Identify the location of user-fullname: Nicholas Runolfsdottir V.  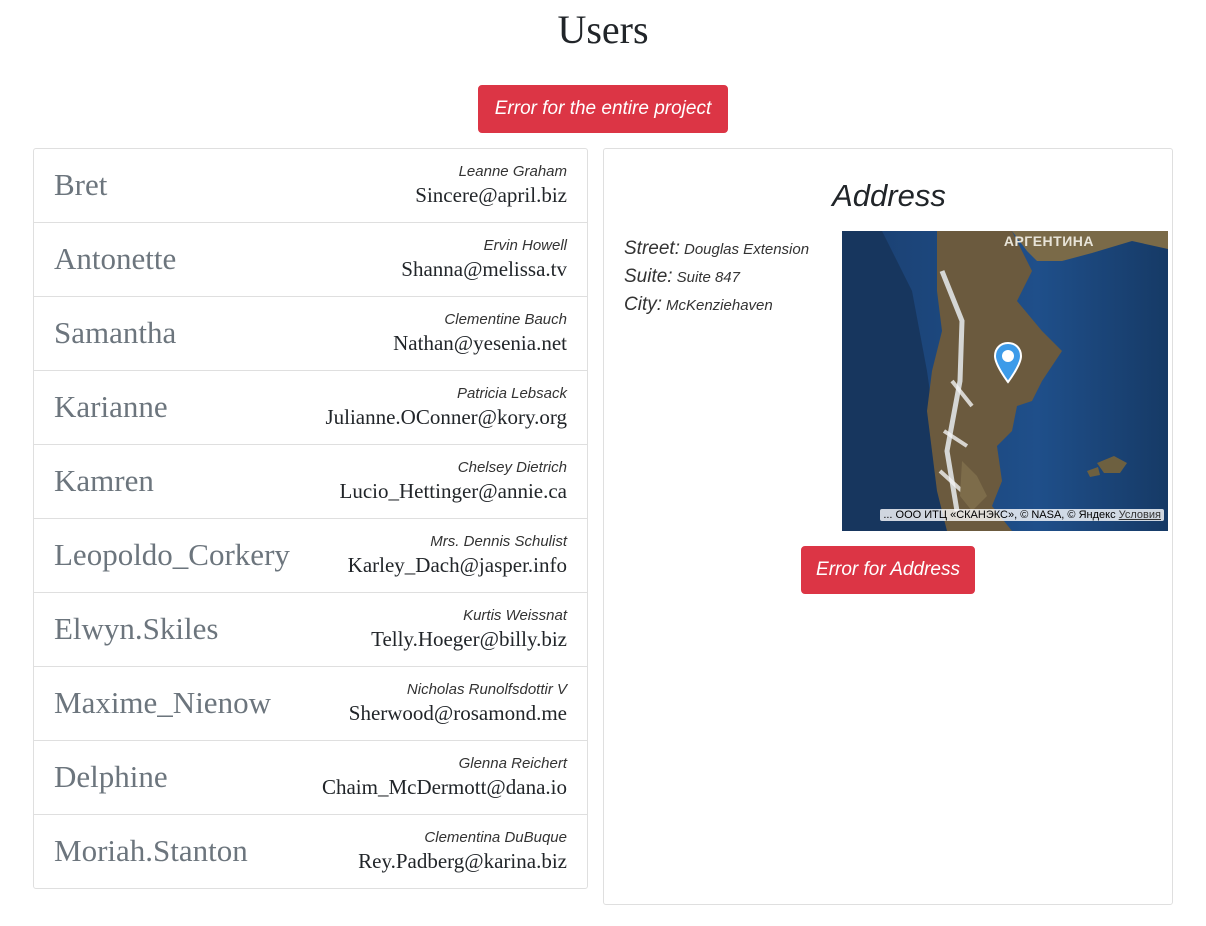
(486, 689).